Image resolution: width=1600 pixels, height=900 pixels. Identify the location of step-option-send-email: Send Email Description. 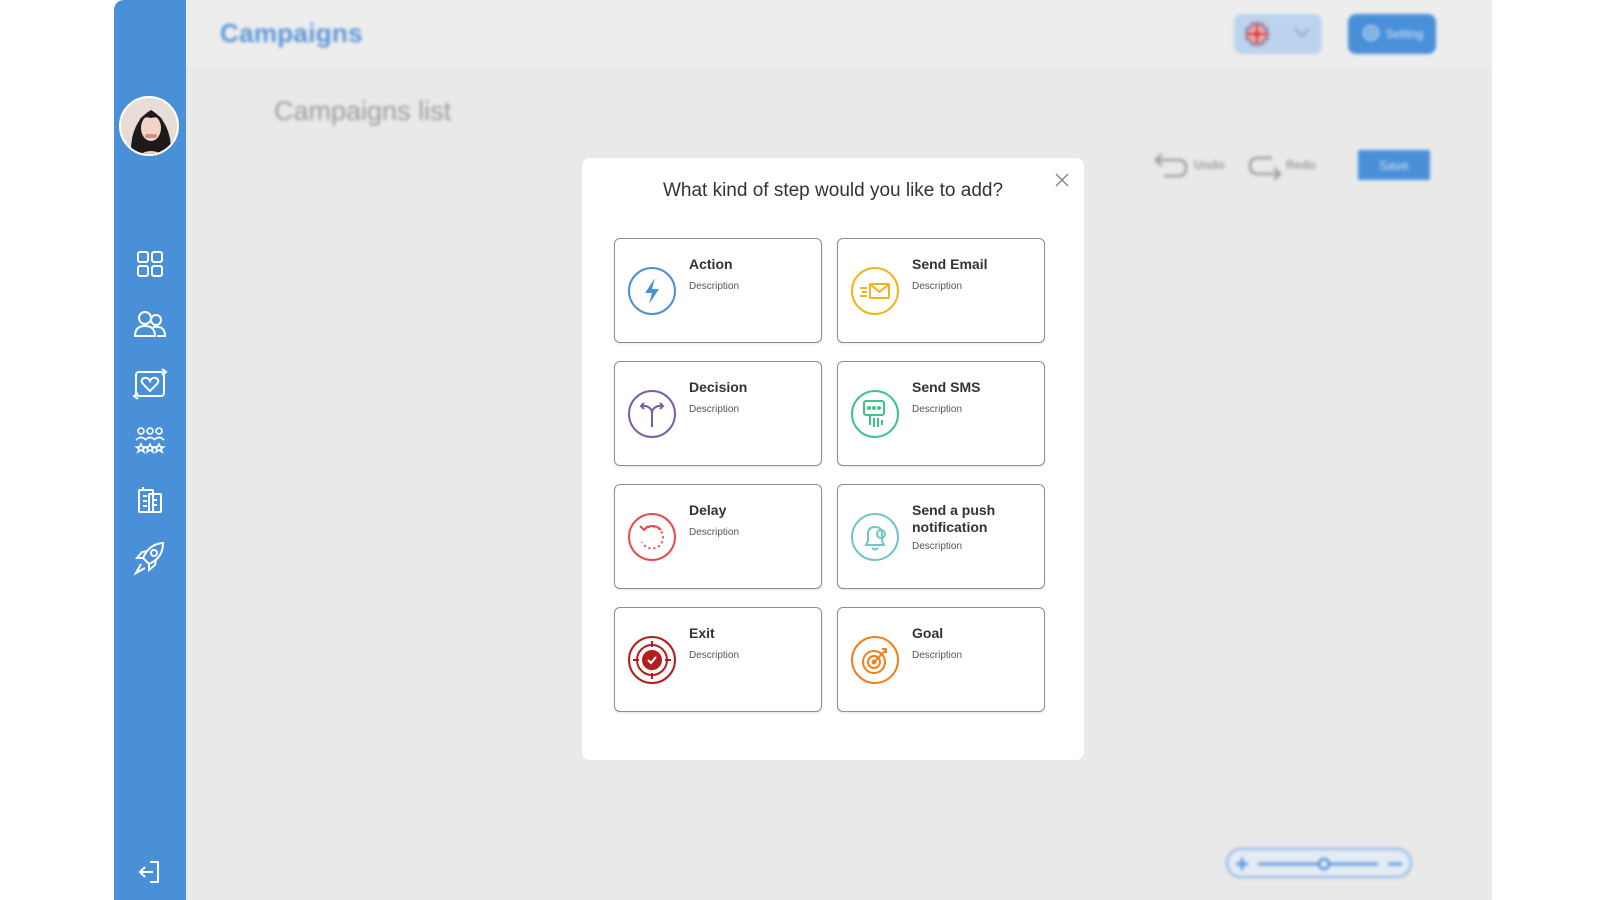
(941, 290).